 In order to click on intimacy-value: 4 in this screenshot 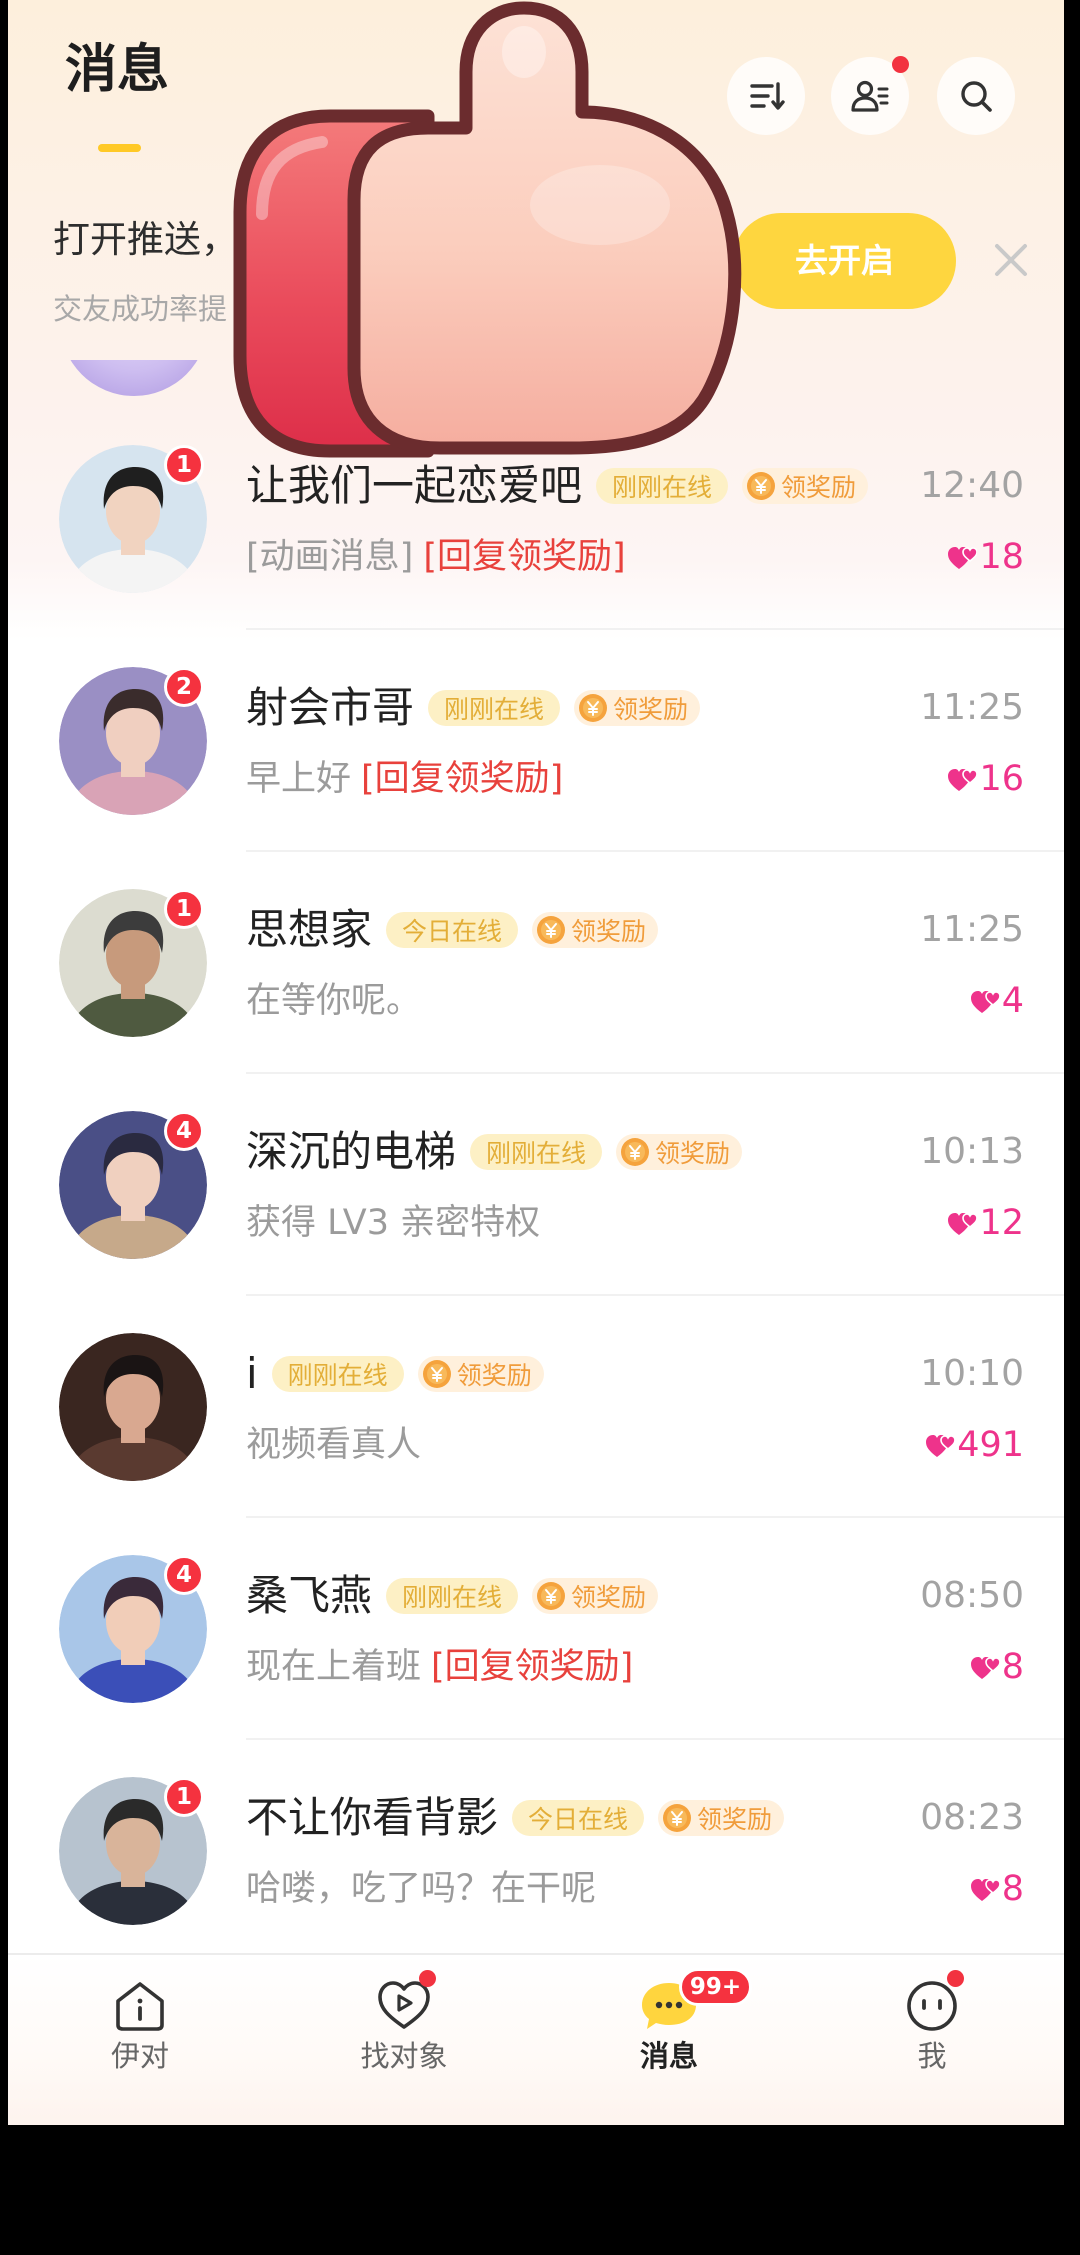, I will do `click(1012, 1001)`.